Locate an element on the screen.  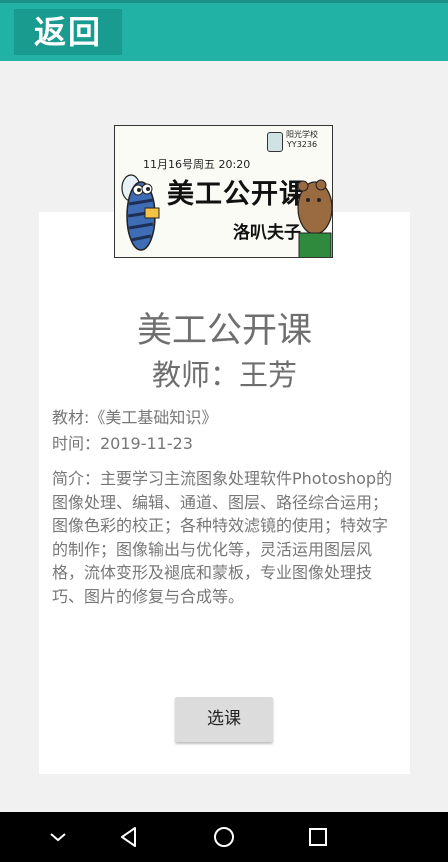
bee-illustration-icon is located at coordinates (140, 212).